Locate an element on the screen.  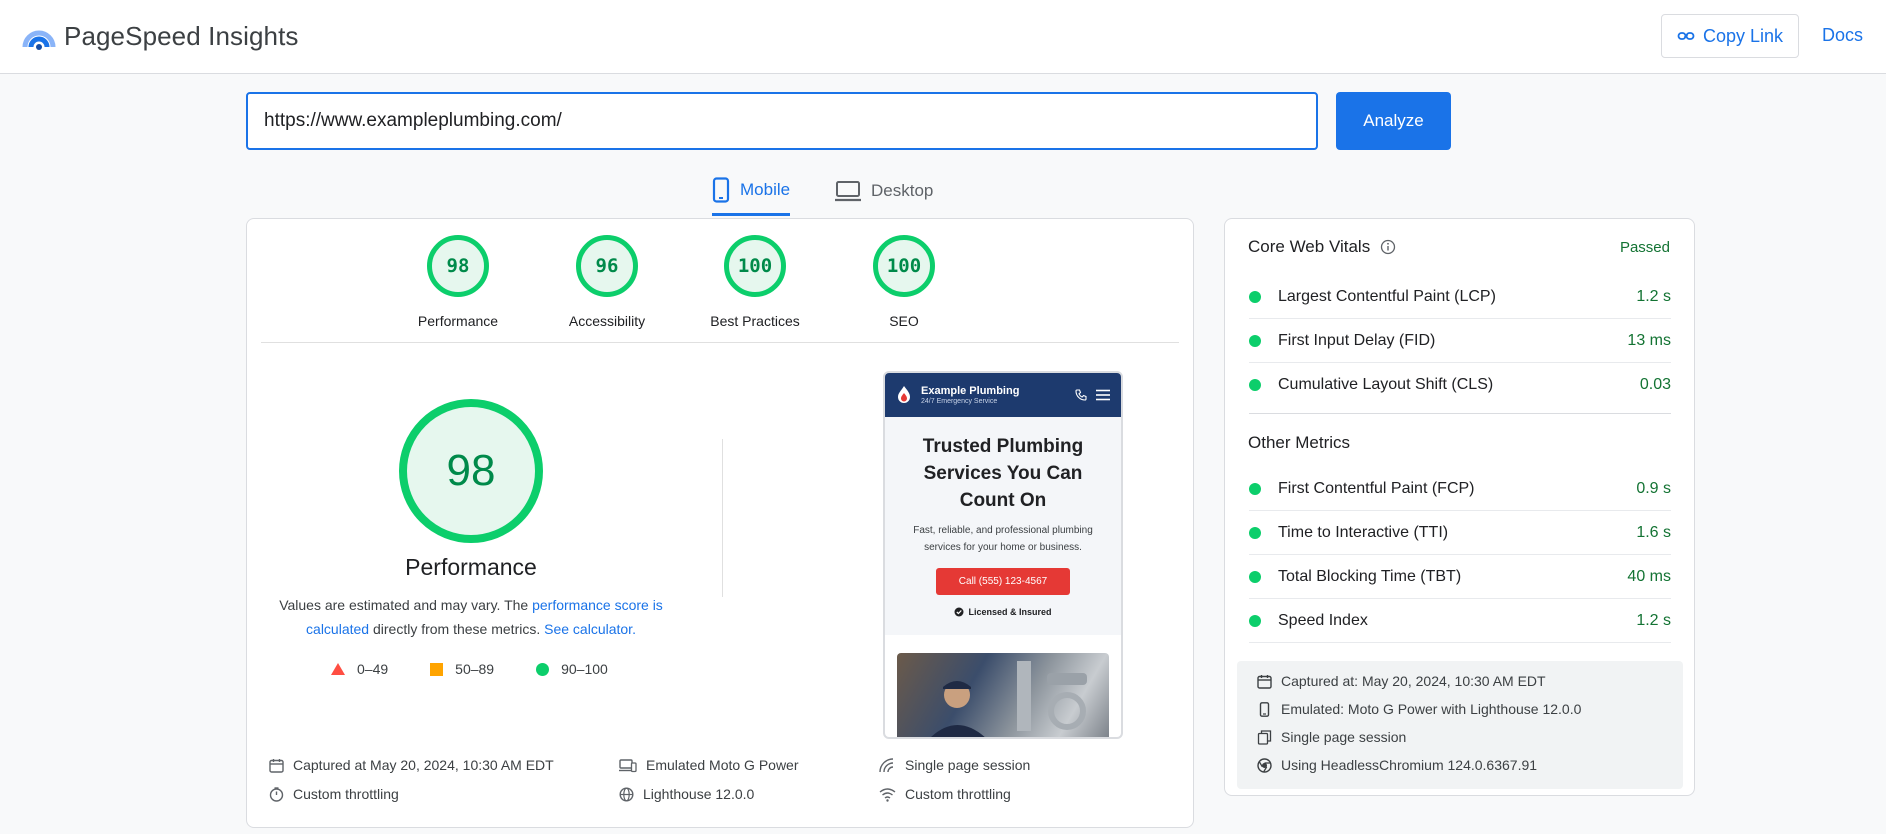
run-info-captured: Captured at May 20, 2024, 10:30 AM EDT is located at coordinates (411, 765).